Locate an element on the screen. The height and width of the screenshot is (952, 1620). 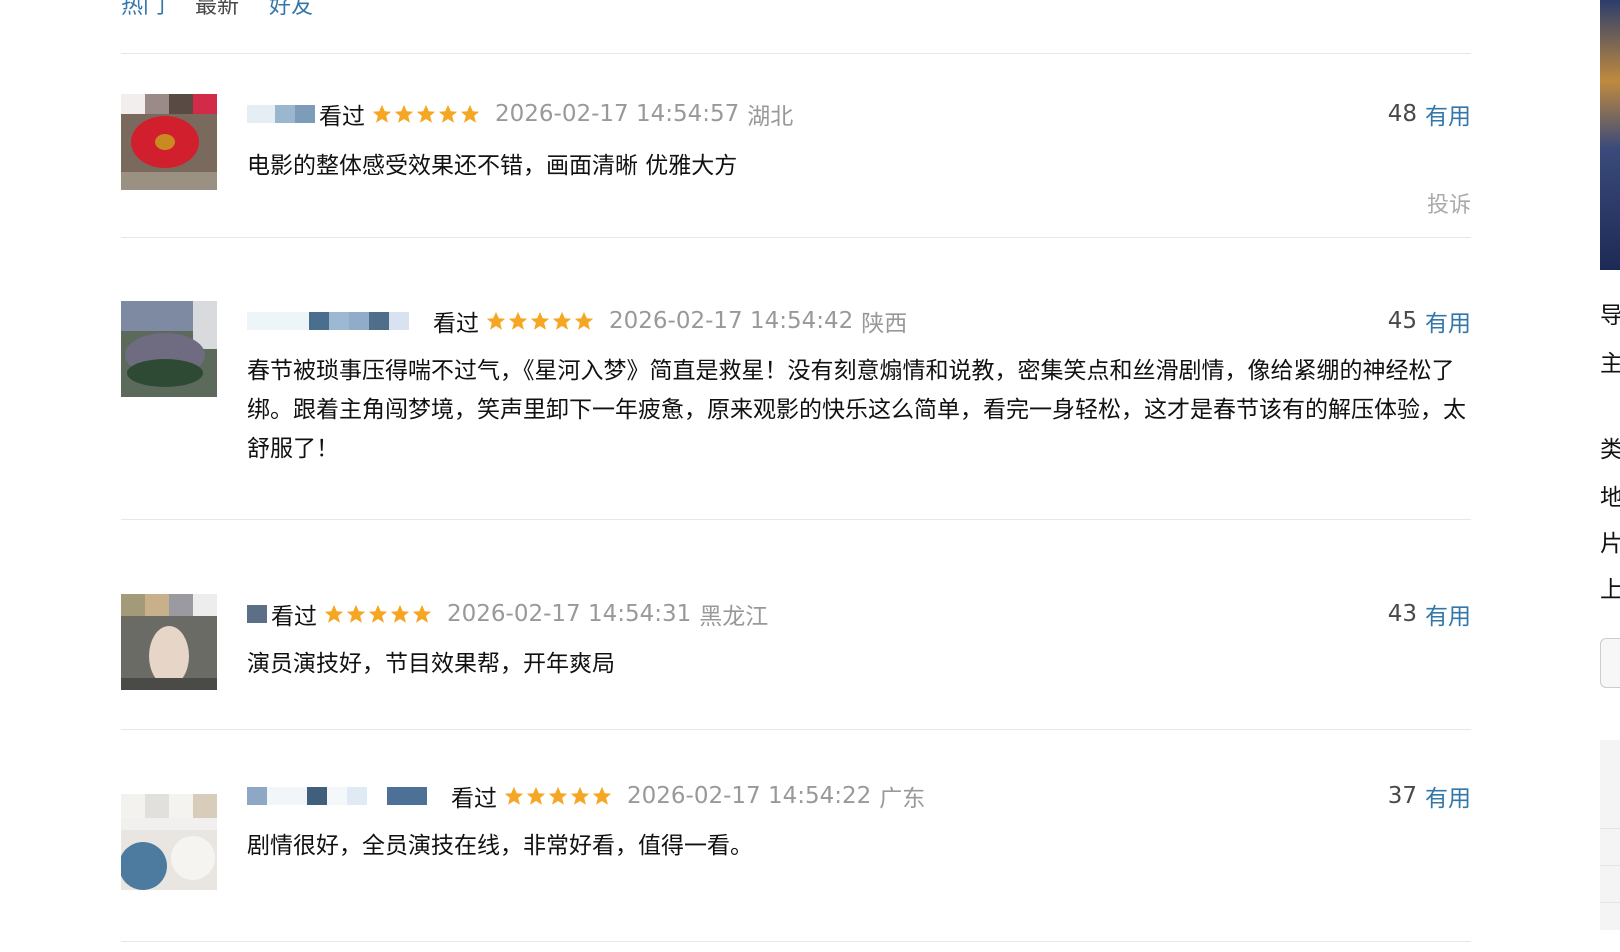
comment-region: 陕西 is located at coordinates (884, 324).